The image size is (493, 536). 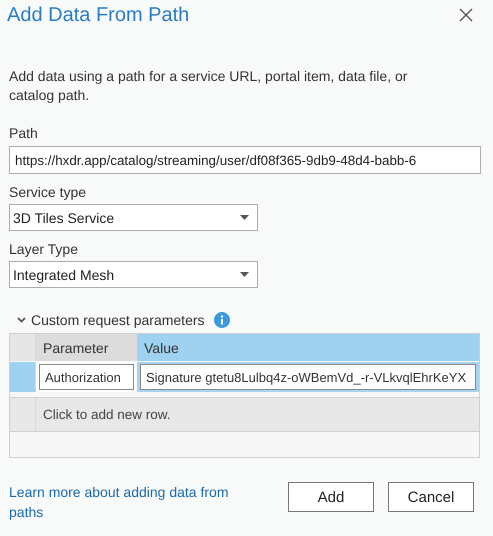 What do you see at coordinates (331, 497) in the screenshot?
I see `add-button: Add` at bounding box center [331, 497].